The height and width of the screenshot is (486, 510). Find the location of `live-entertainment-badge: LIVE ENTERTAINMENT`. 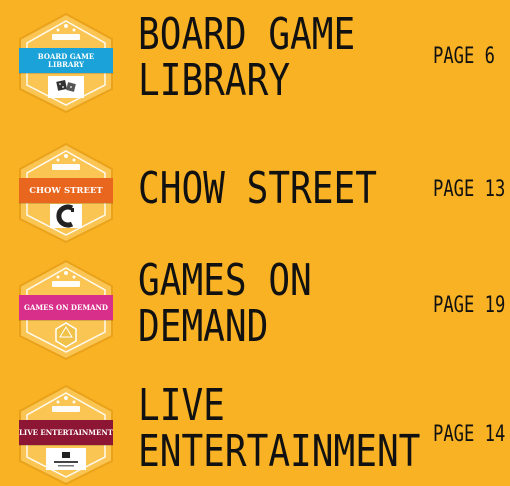

live-entertainment-badge: LIVE ENTERTAINMENT is located at coordinates (66, 435).